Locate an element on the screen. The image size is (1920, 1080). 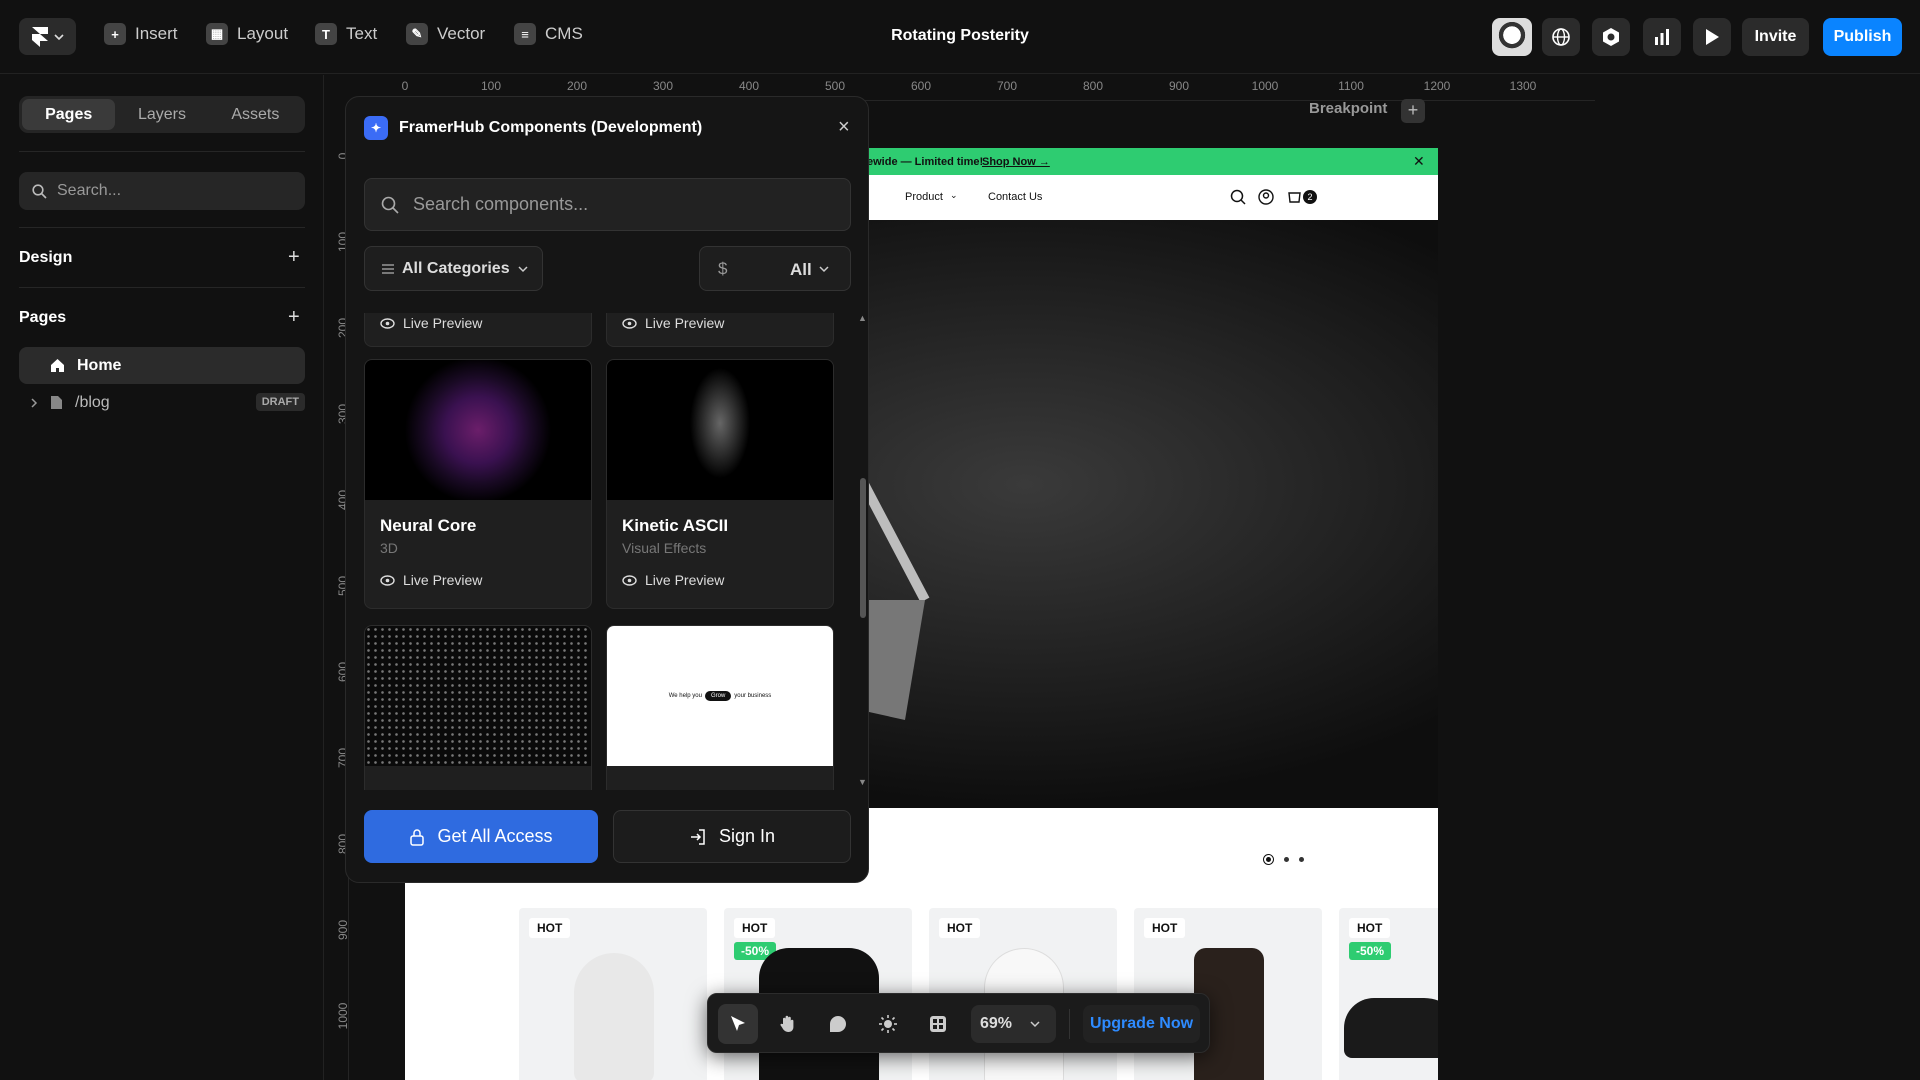
framer-menu-button is located at coordinates (47, 36).